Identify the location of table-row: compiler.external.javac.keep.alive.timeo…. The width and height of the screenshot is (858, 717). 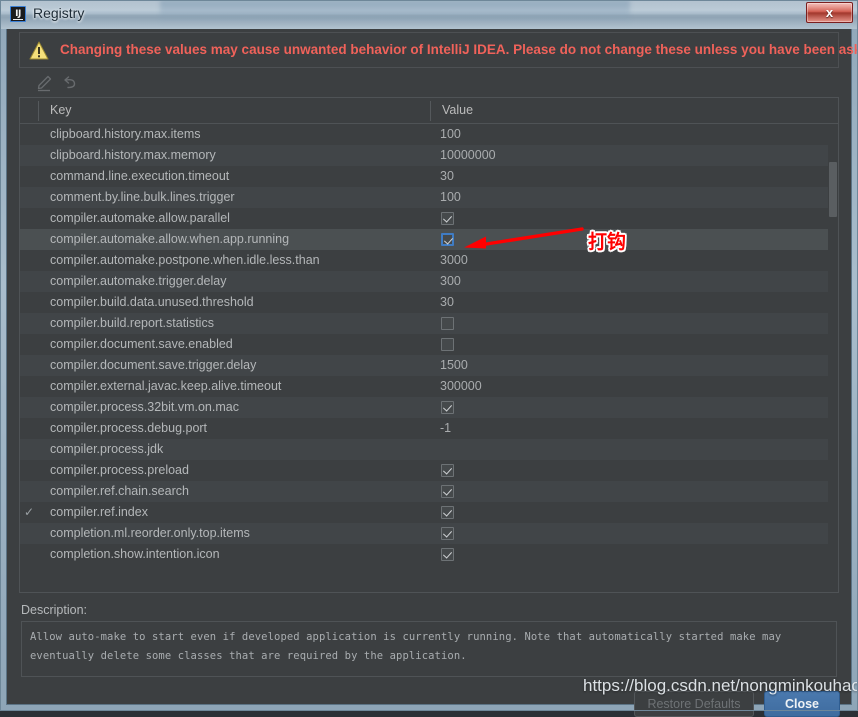
(429, 386).